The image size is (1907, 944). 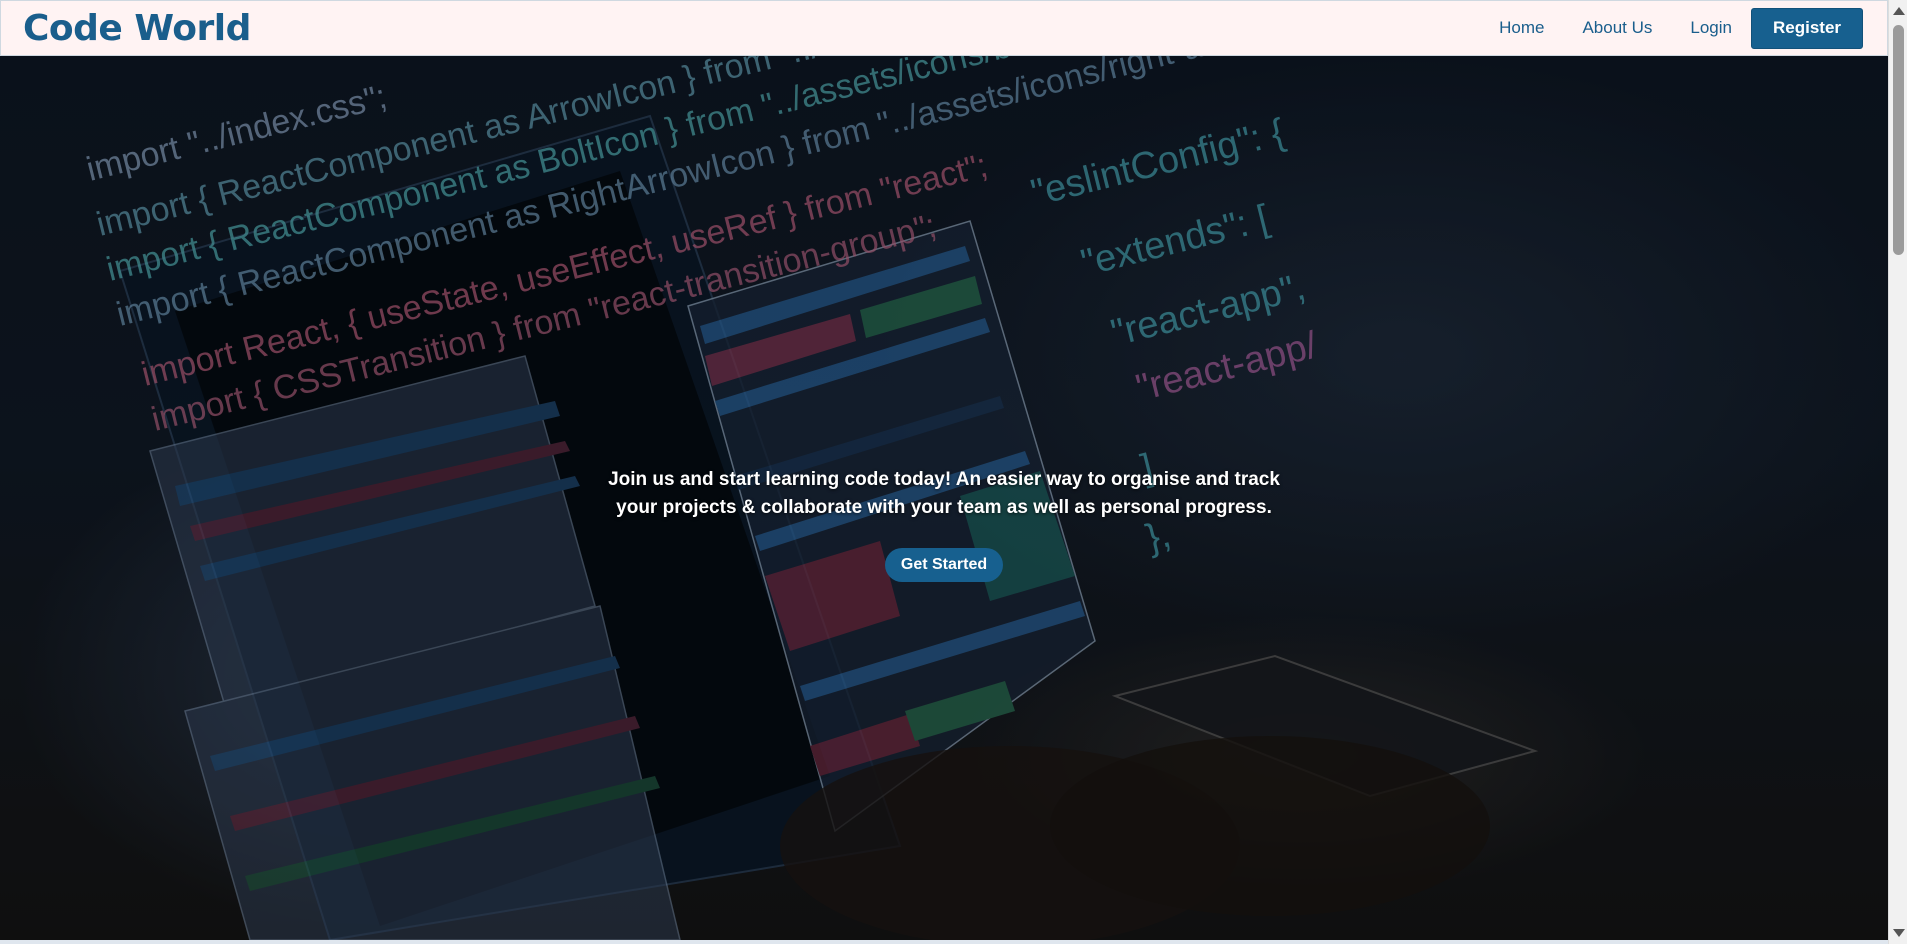 I want to click on nav-link-home: Home, so click(x=1521, y=28).